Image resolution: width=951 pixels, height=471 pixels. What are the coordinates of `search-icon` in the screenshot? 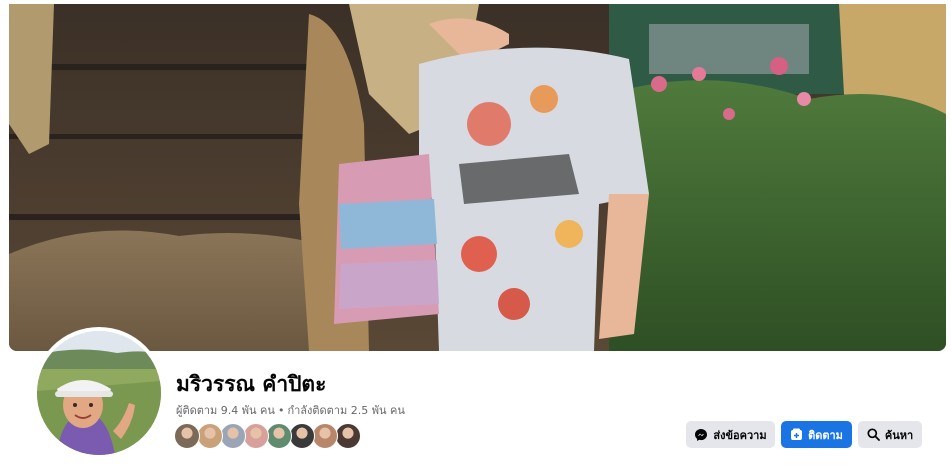 It's located at (873, 434).